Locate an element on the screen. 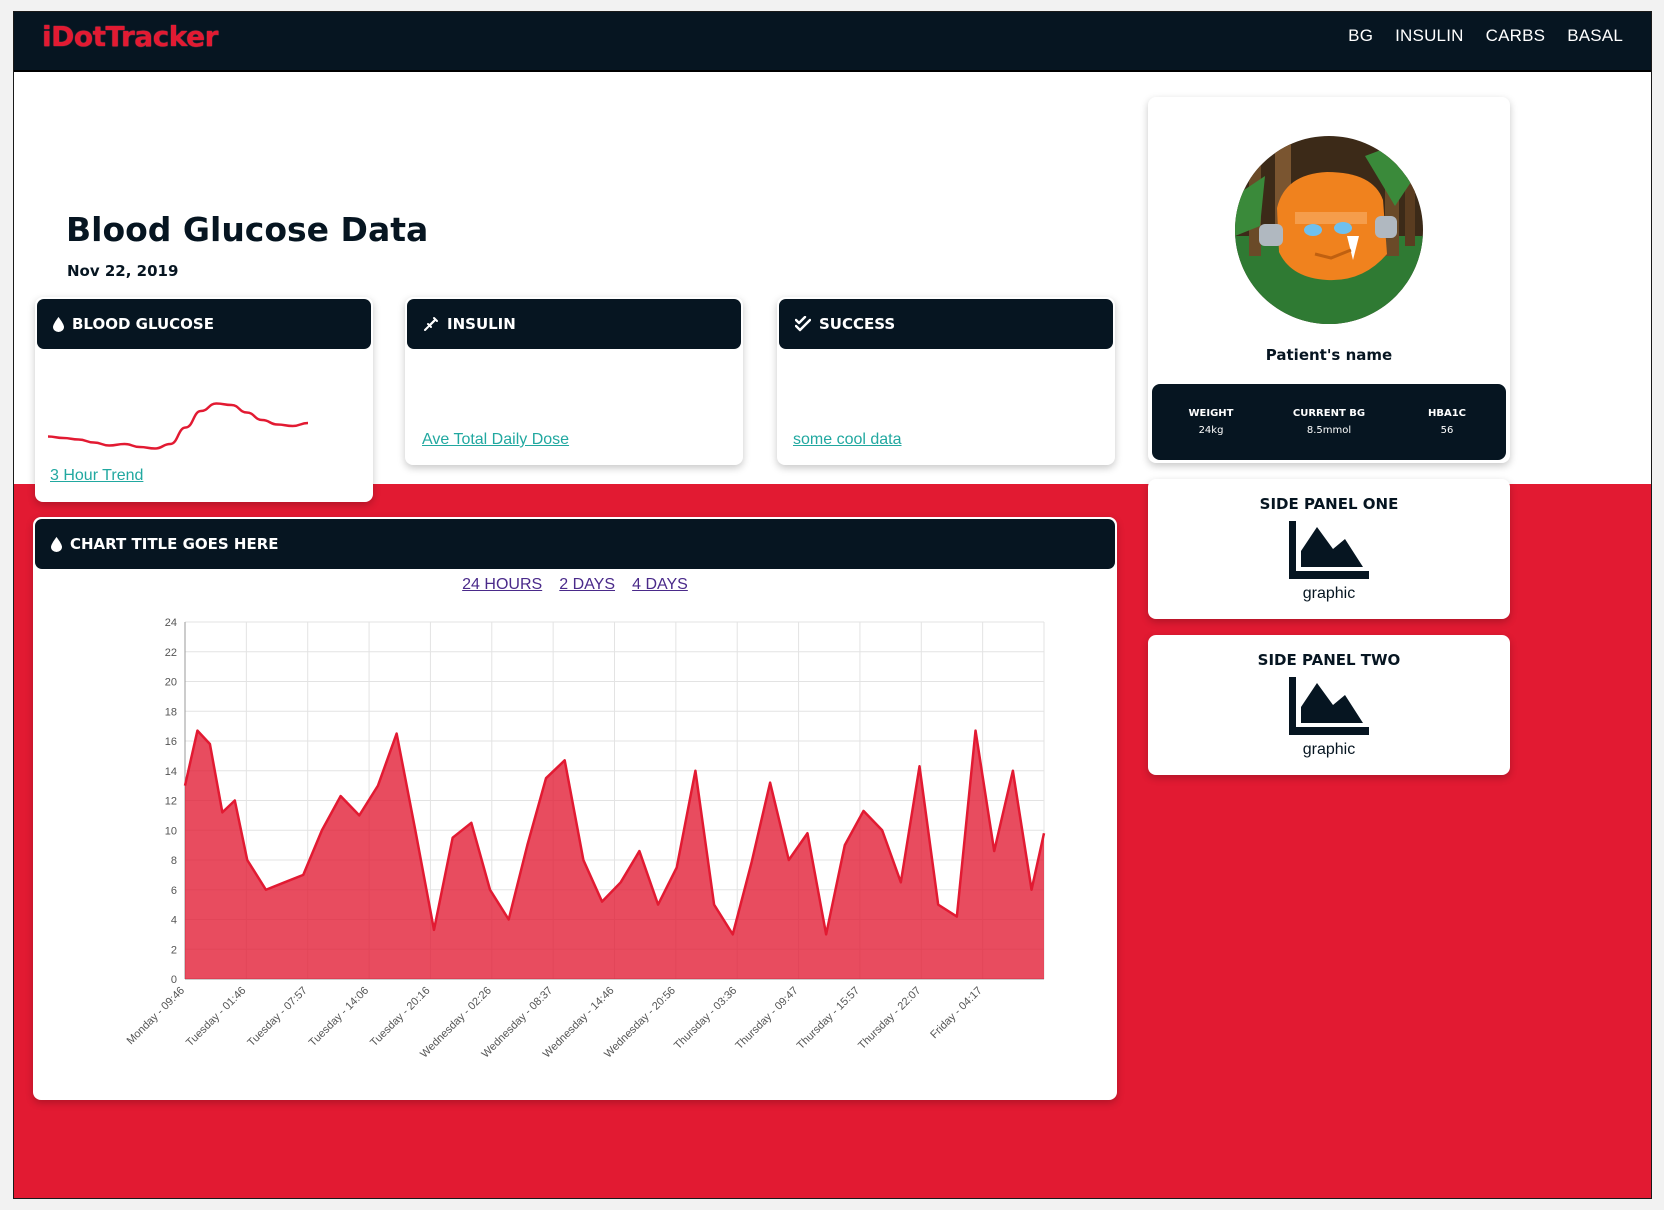 The image size is (1664, 1210). sparkline-series-line is located at coordinates (178, 426).